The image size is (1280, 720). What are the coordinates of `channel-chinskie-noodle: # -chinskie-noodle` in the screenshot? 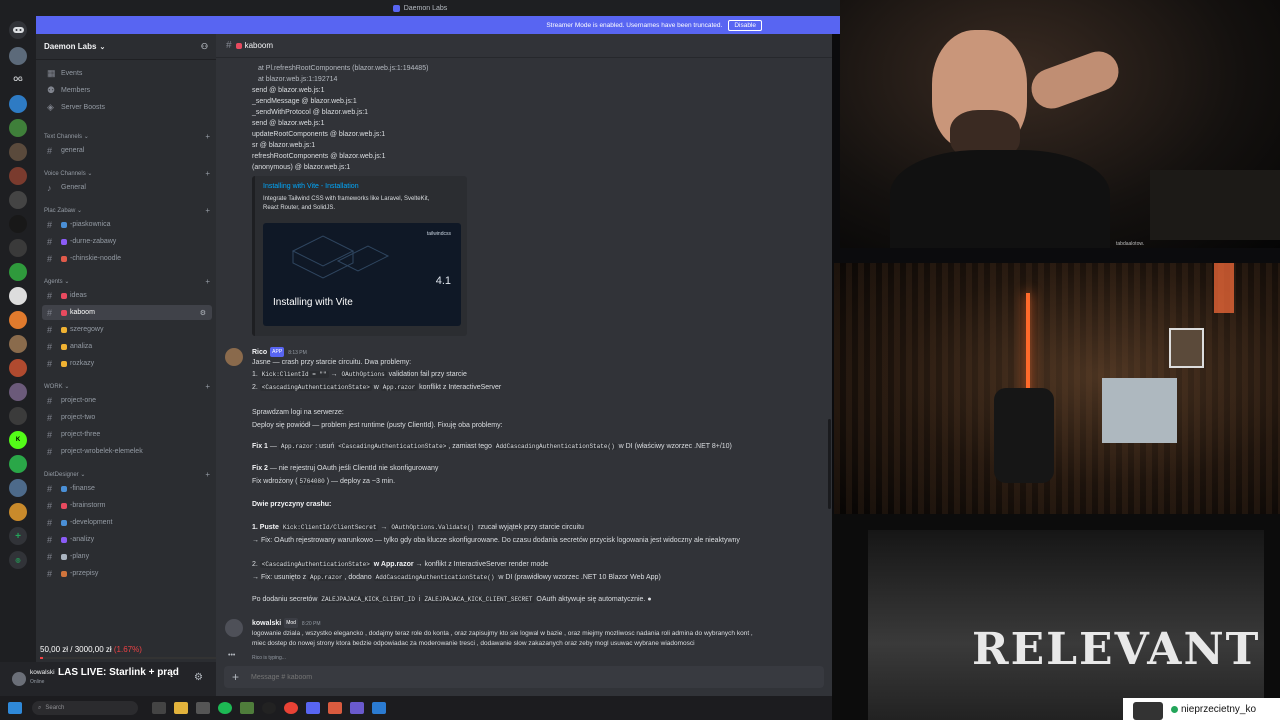 It's located at (127, 258).